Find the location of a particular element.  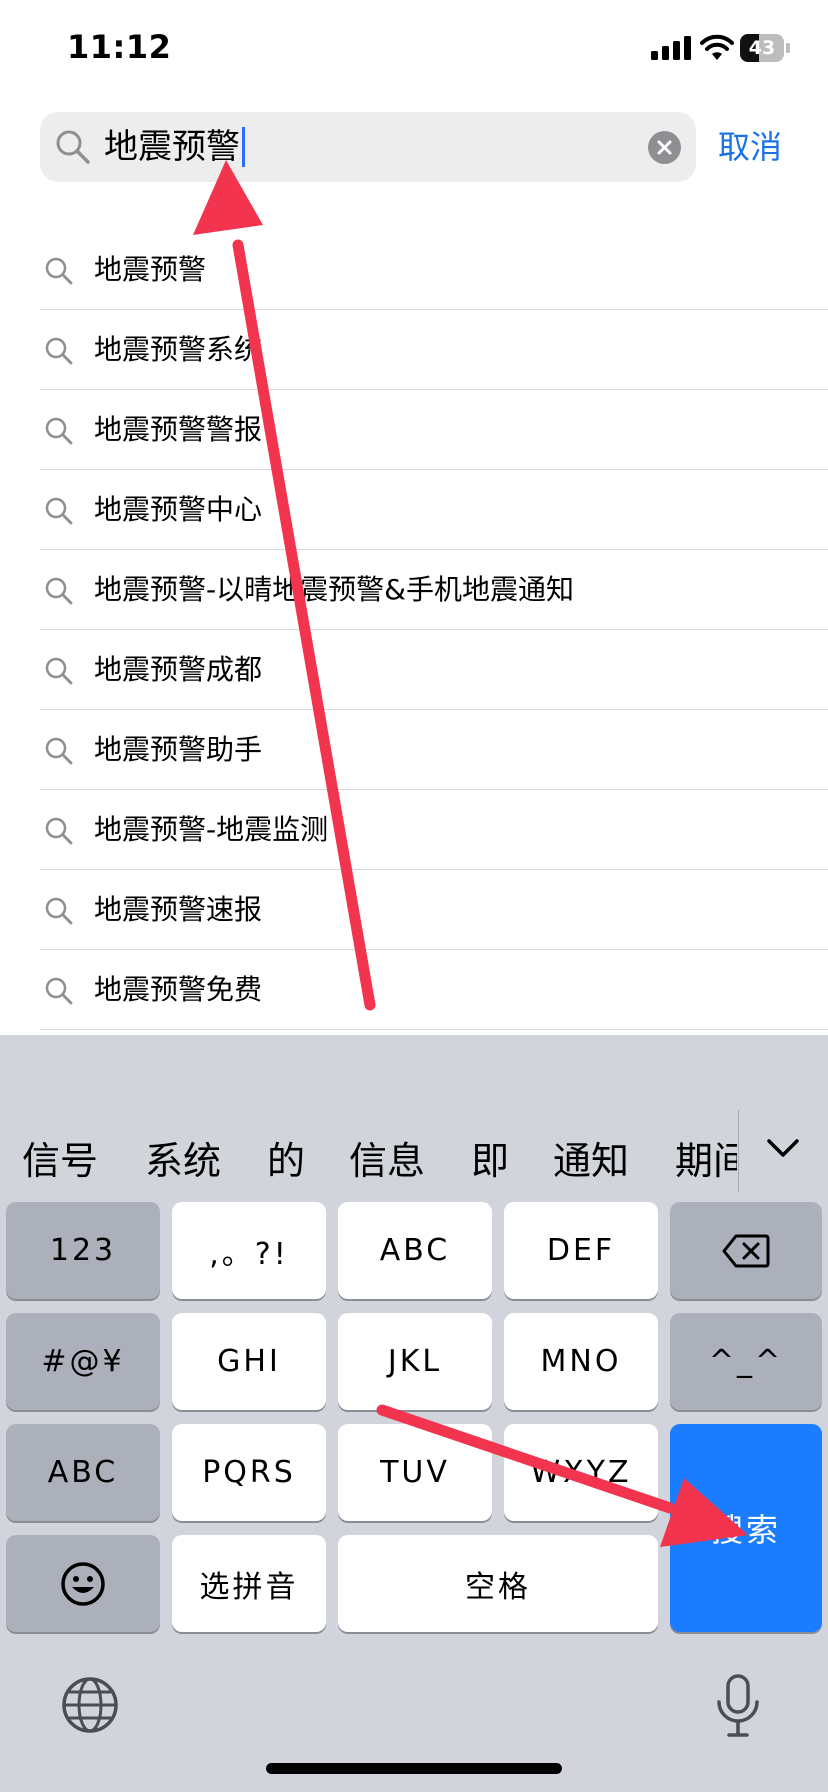

suggestion-text: 地震预警-地震监测 is located at coordinates (211, 829).